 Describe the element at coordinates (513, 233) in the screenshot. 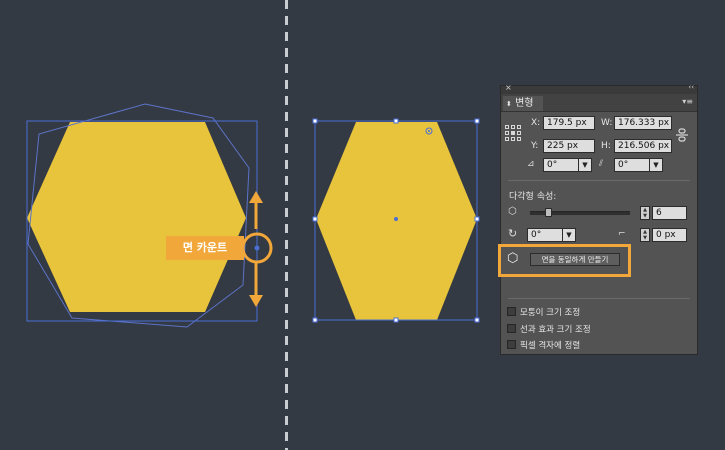

I see `polygon-angle-icon: ↻` at that location.